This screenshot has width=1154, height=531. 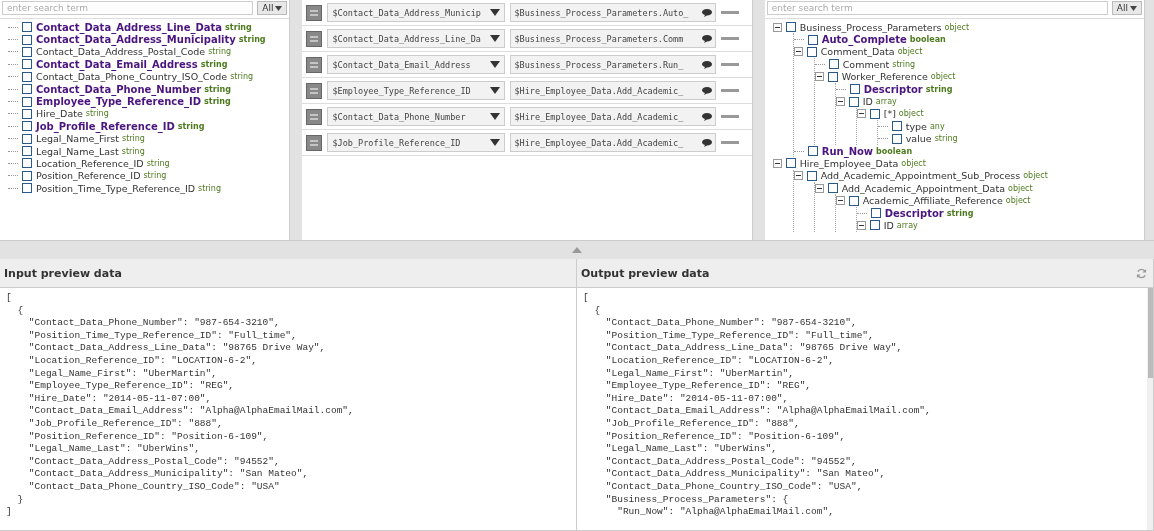 What do you see at coordinates (914, 213) in the screenshot?
I see `field-name: Descriptor` at bounding box center [914, 213].